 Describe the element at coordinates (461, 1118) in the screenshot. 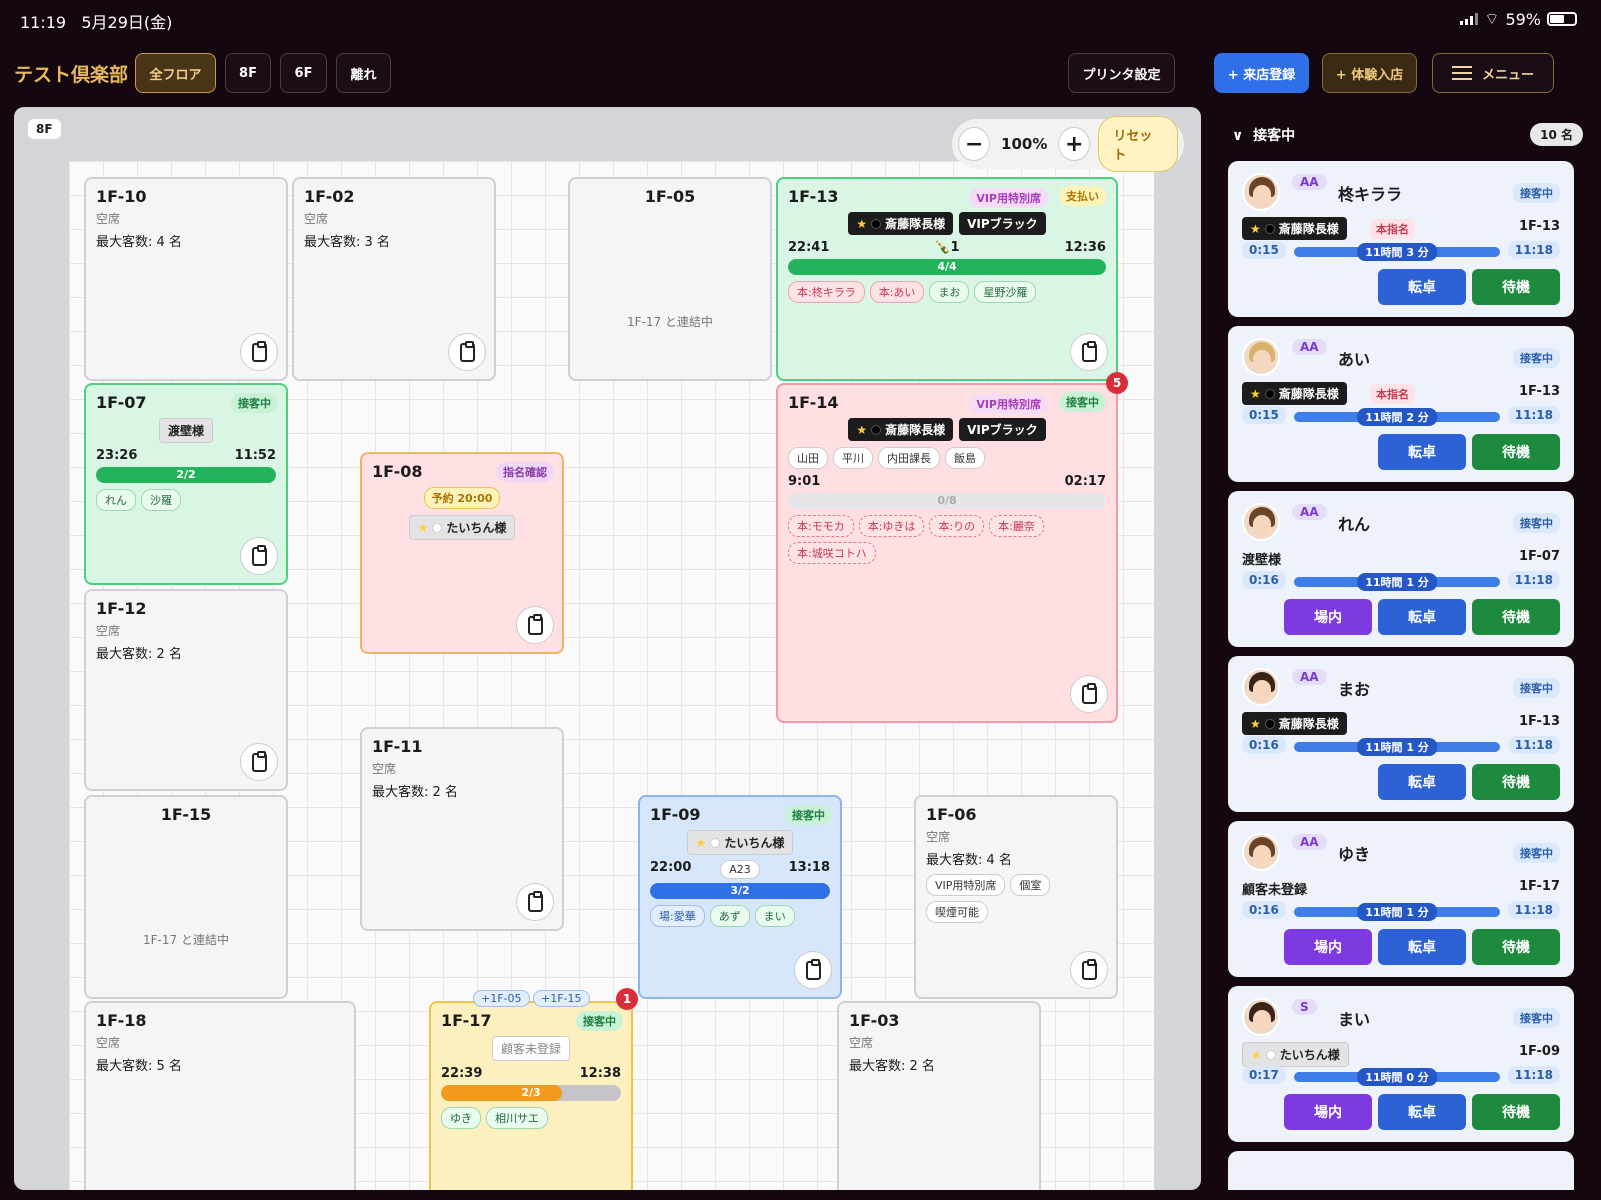

I see `cast-chip: ゆき` at that location.